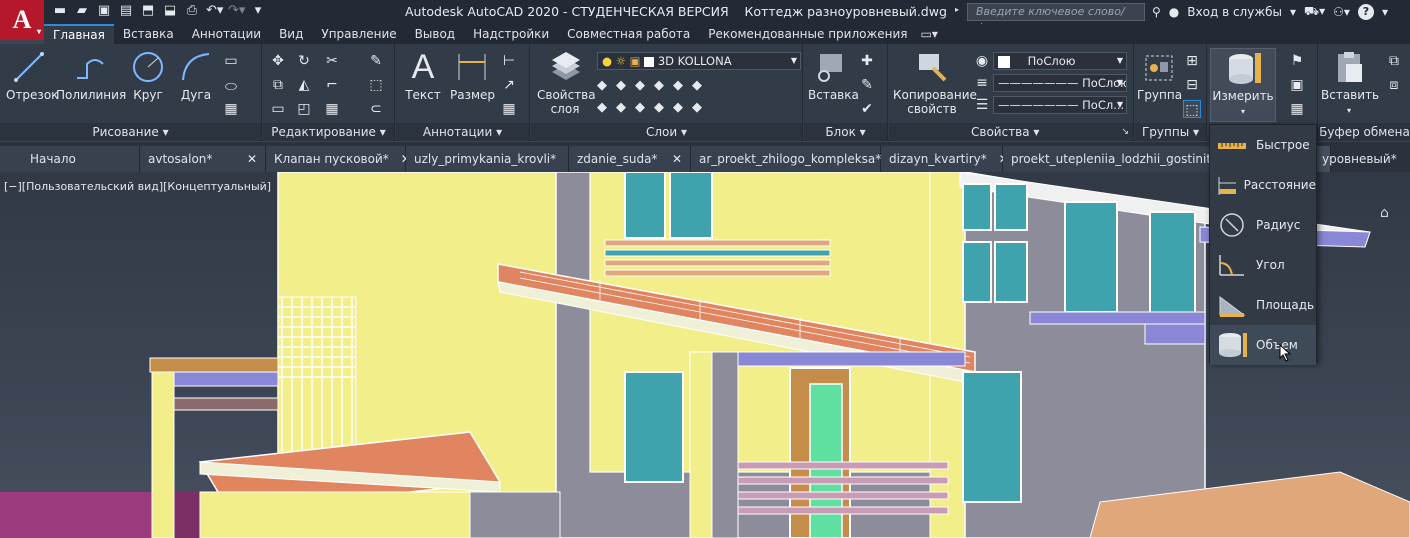 The image size is (1410, 538). I want to click on trim-icon: ✂, so click(332, 61).